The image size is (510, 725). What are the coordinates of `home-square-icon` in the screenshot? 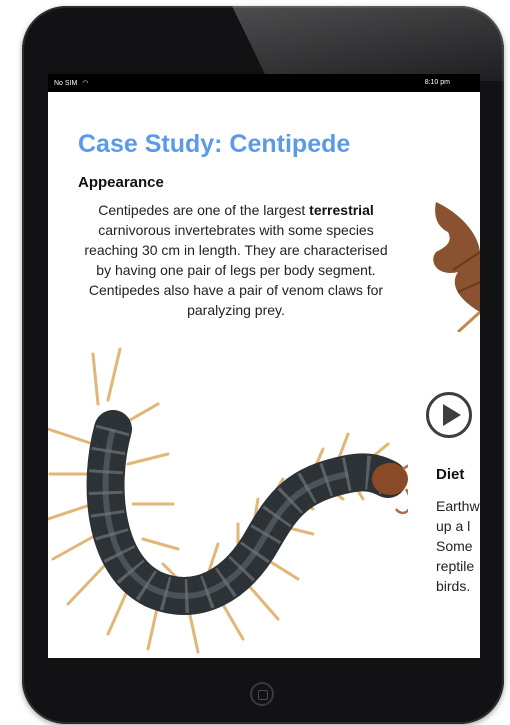 It's located at (263, 695).